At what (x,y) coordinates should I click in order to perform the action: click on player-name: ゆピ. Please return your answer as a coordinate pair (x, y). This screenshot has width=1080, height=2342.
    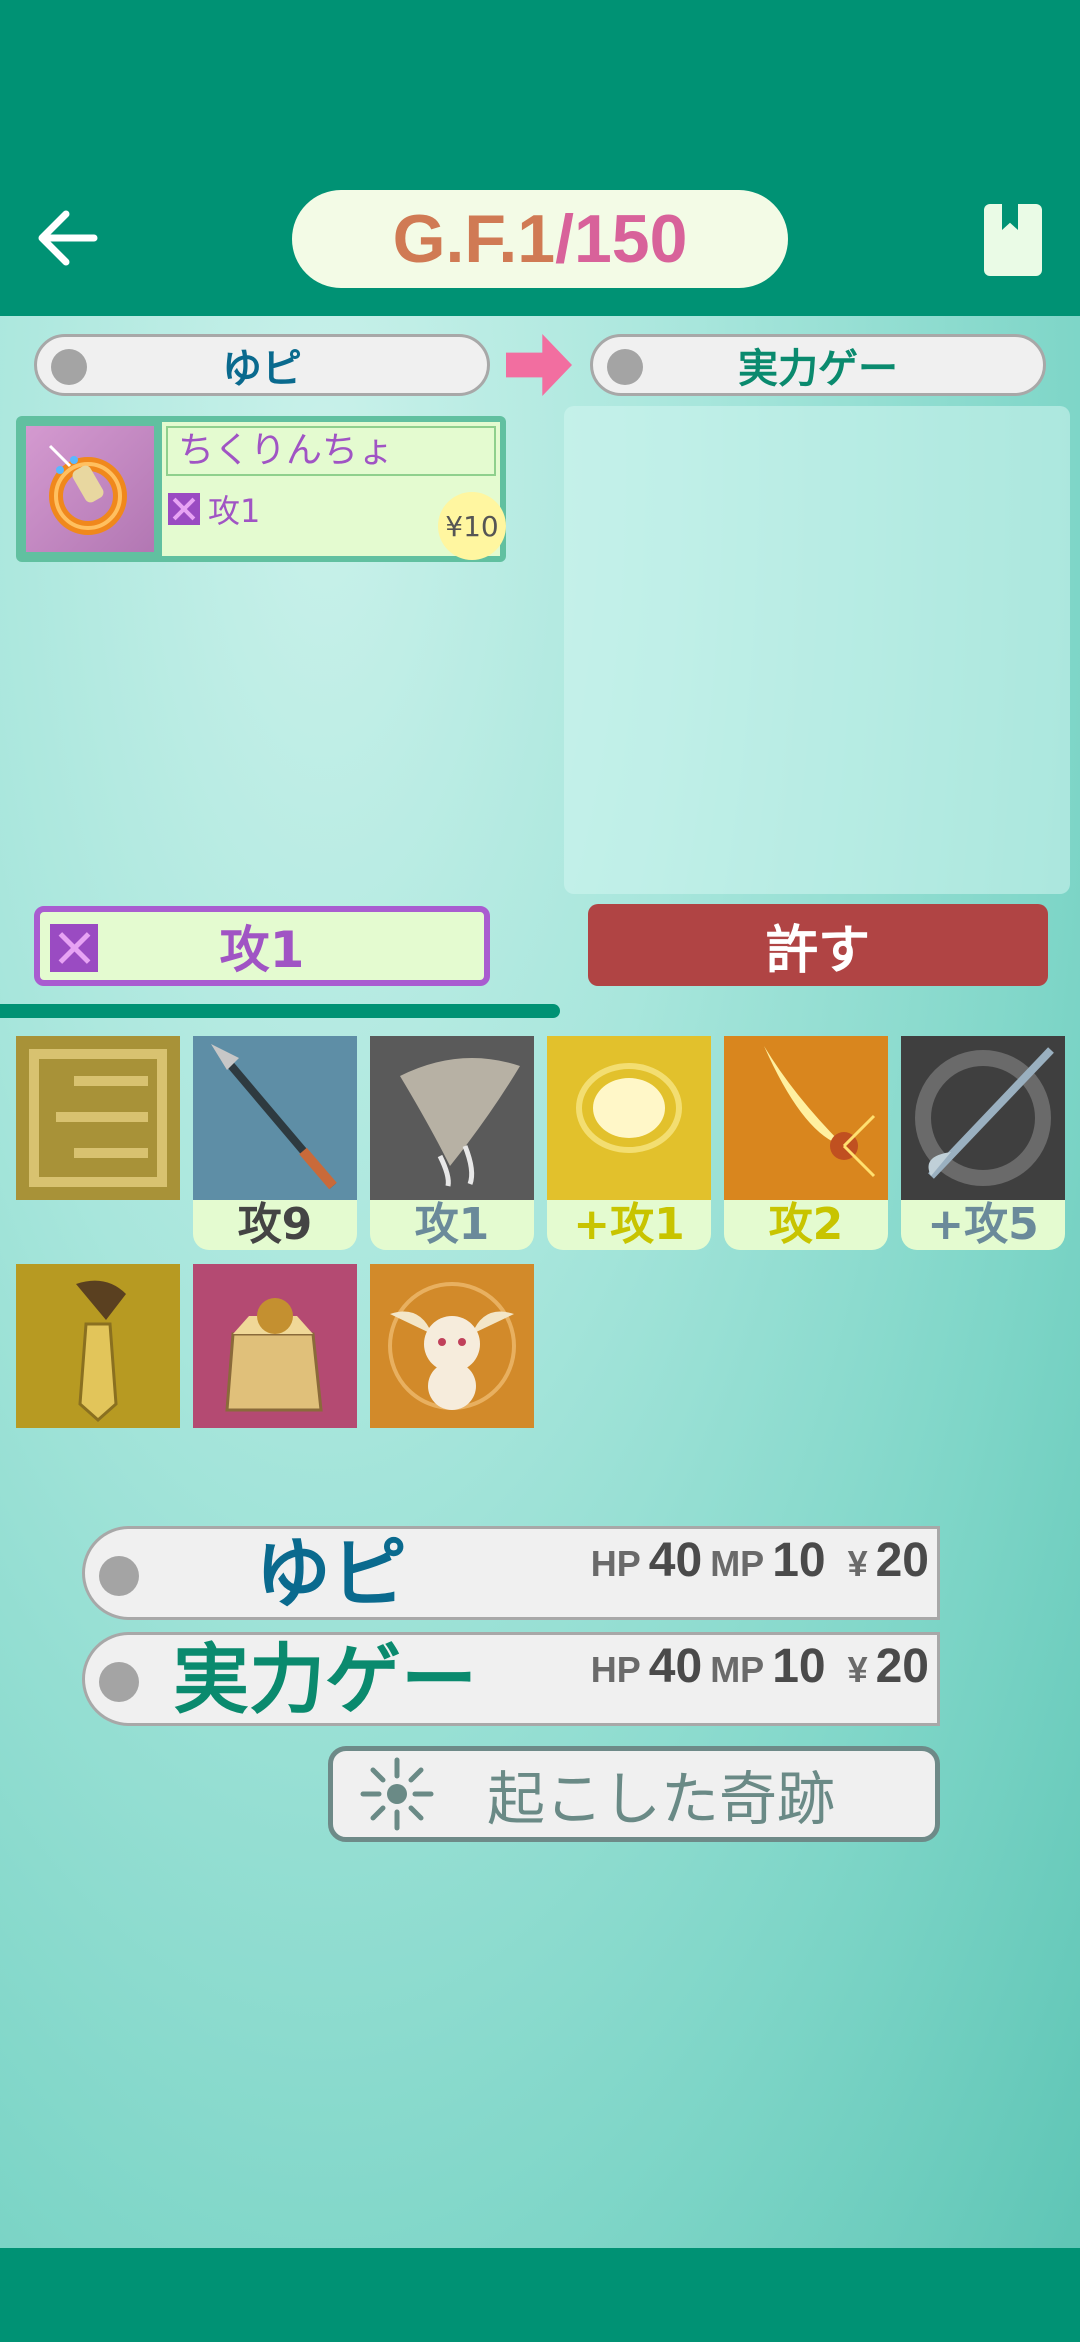
    Looking at the image, I should click on (331, 1573).